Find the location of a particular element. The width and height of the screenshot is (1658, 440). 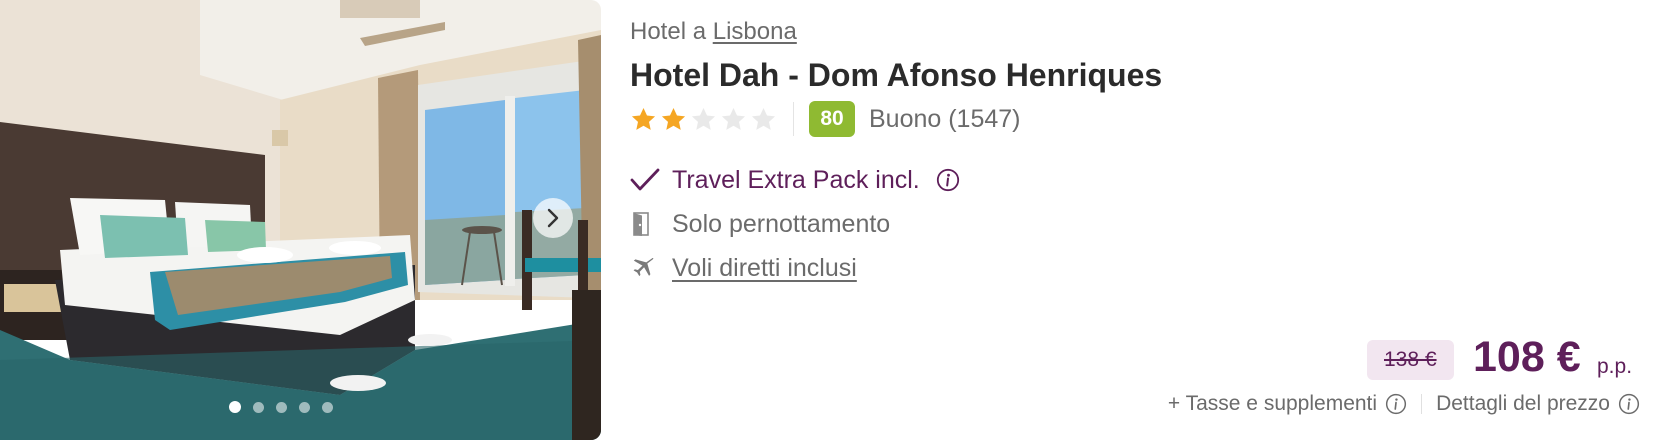

rating-row: 80 Buono (1547) is located at coordinates (825, 119).